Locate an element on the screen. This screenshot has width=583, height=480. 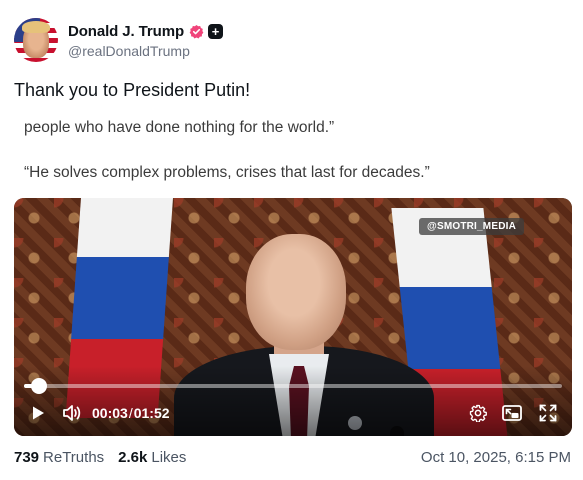
author-name-row: Donald J. Trump + is located at coordinates (146, 31).